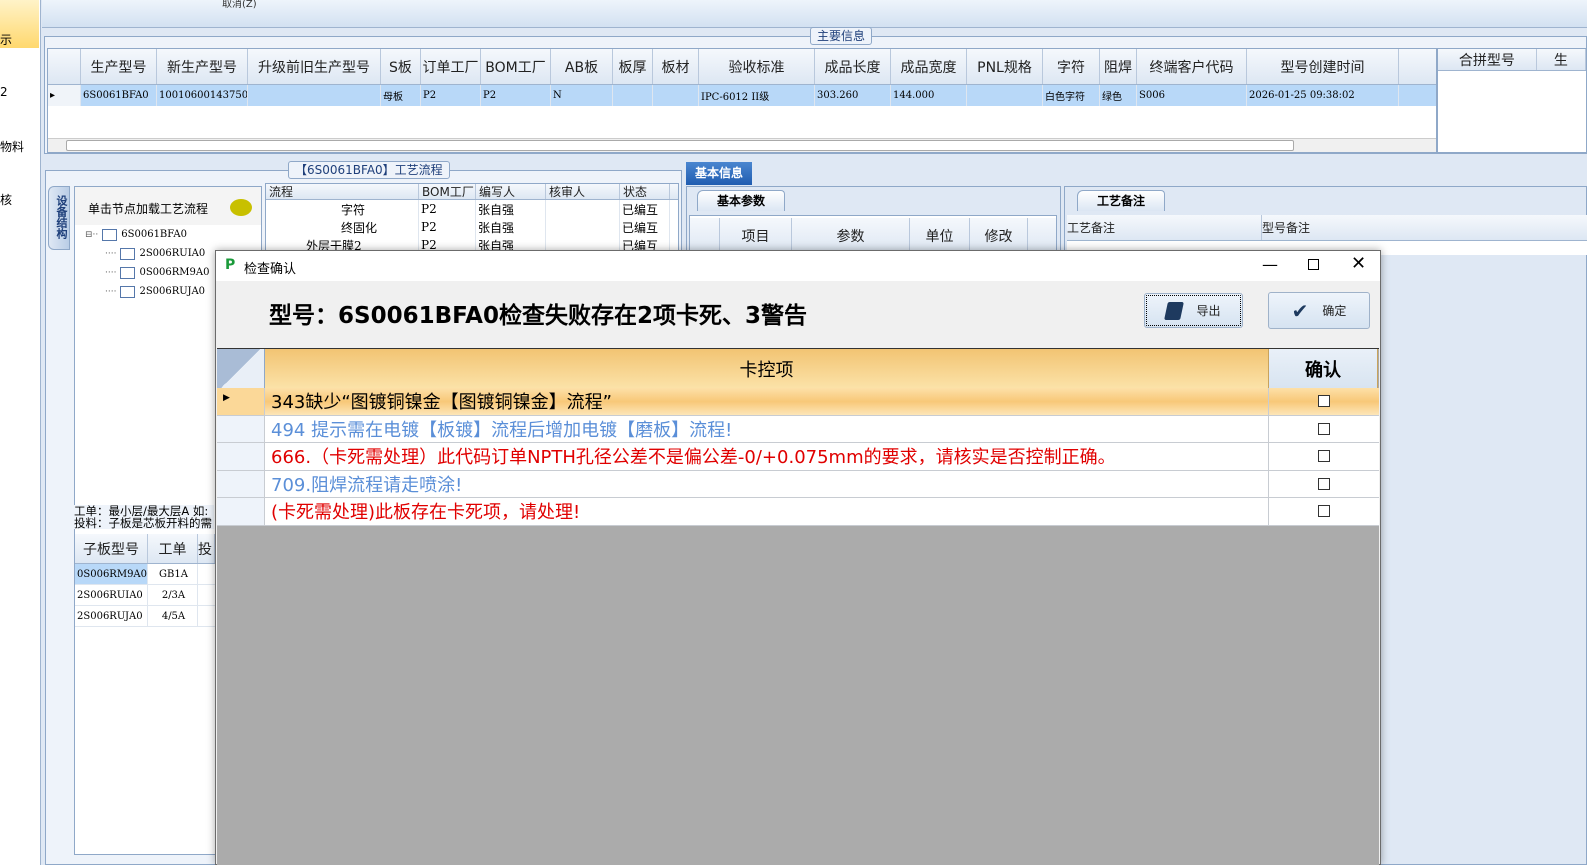  What do you see at coordinates (12, 146) in the screenshot?
I see `nav-item: 物料` at bounding box center [12, 146].